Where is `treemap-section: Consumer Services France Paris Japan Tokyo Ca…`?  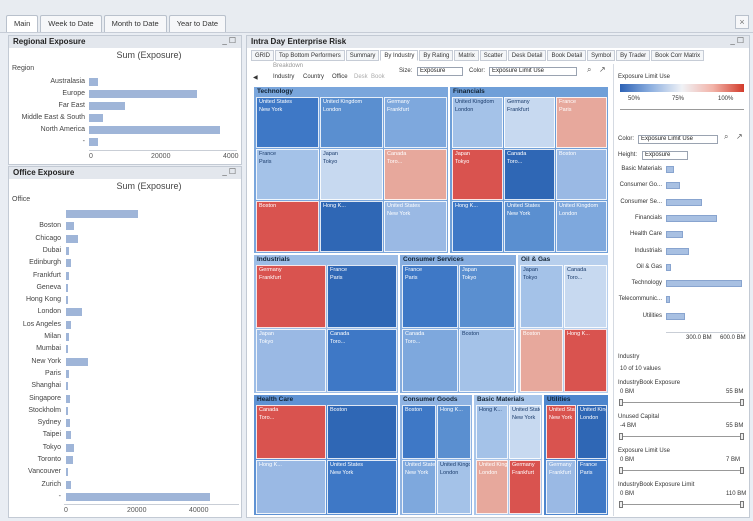
treemap-section: Consumer Services France Paris Japan Tokyo Ca… is located at coordinates (458, 324).